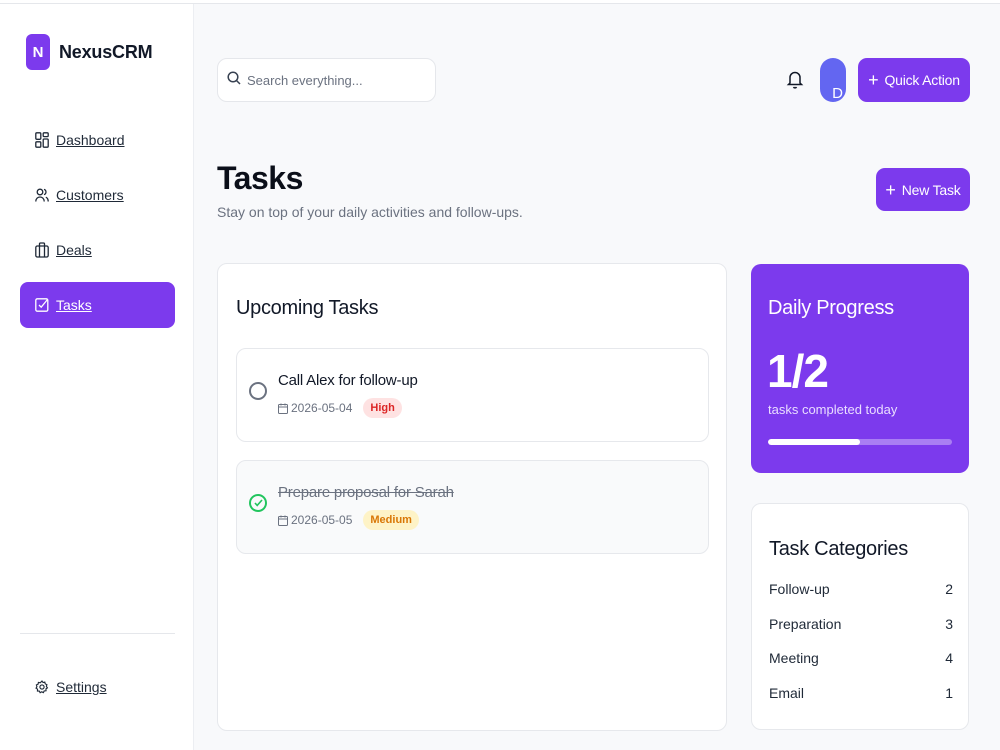  What do you see at coordinates (106, 51) in the screenshot?
I see `brand-name: NexusCRM` at bounding box center [106, 51].